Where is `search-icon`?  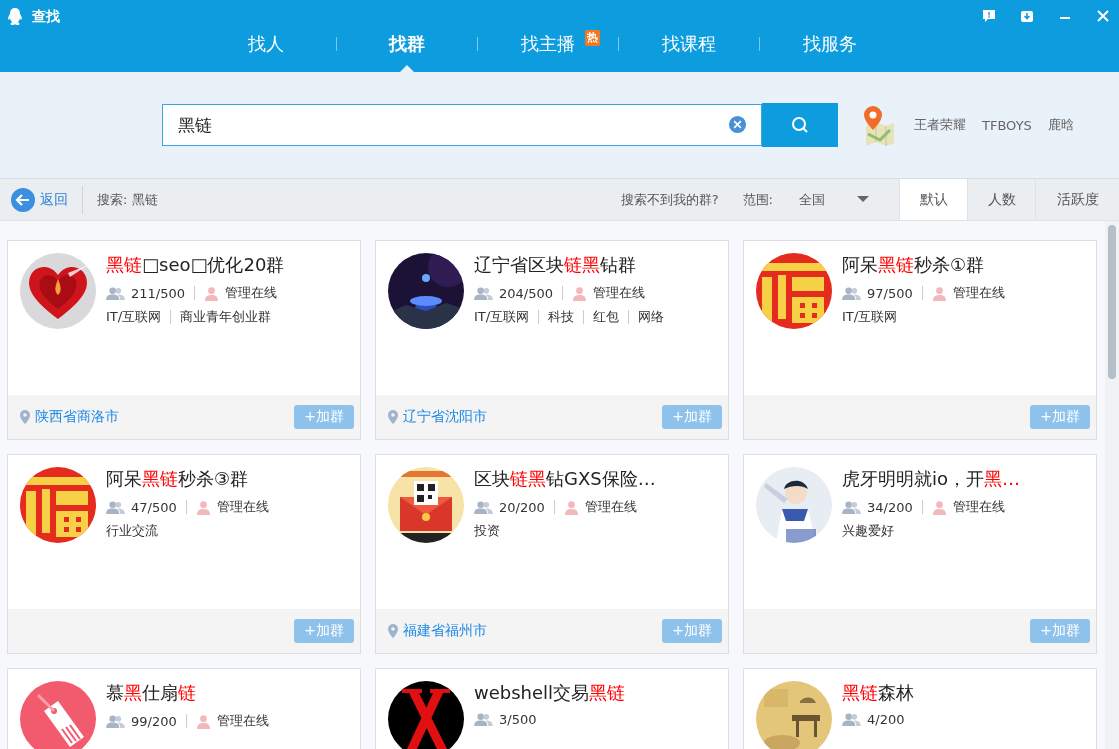
search-icon is located at coordinates (800, 125).